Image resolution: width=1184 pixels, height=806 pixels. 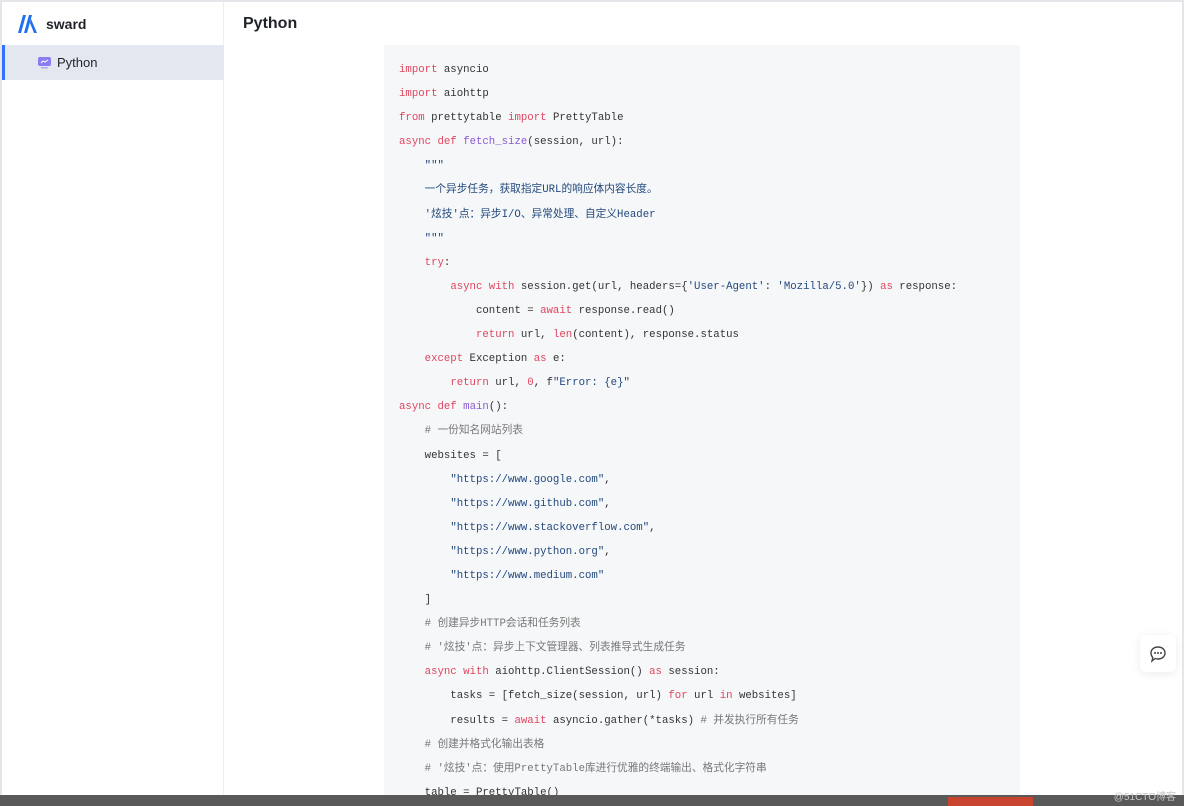 I want to click on code-token: import, so click(x=418, y=94).